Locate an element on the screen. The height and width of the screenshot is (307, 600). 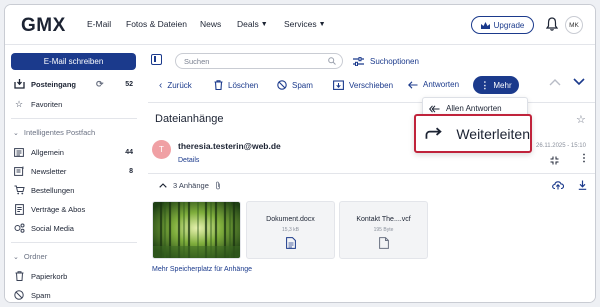
sidebar-item-label: Social Media is located at coordinates (52, 228).